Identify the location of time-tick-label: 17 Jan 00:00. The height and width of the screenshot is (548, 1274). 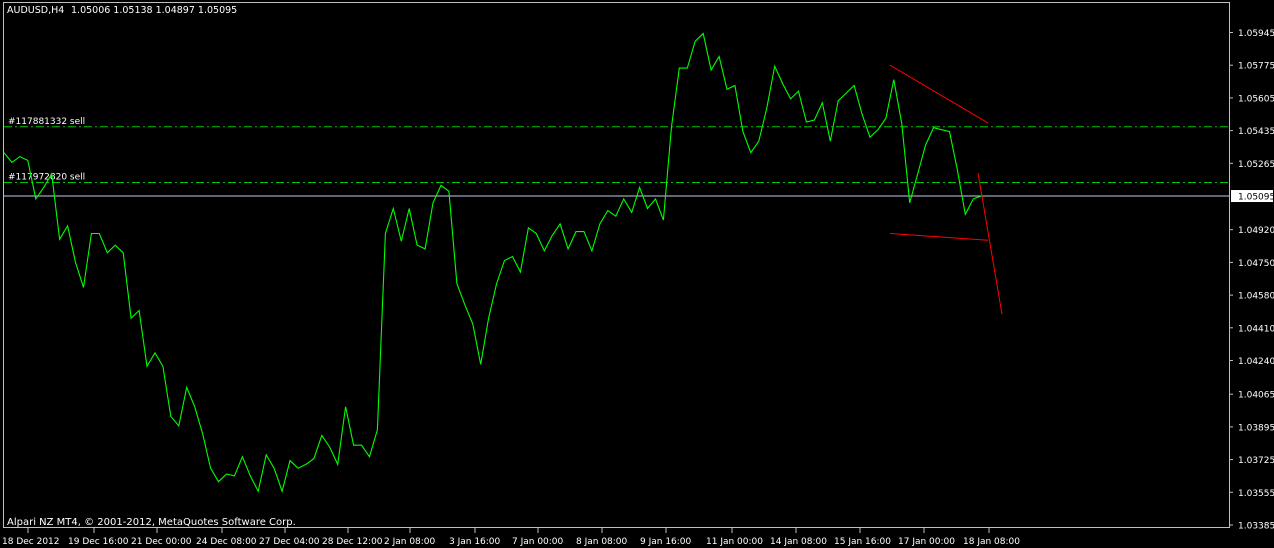
(926, 542).